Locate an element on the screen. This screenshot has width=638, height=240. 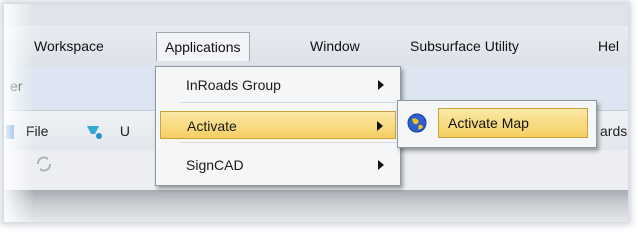
menu-help: Hel is located at coordinates (608, 46).